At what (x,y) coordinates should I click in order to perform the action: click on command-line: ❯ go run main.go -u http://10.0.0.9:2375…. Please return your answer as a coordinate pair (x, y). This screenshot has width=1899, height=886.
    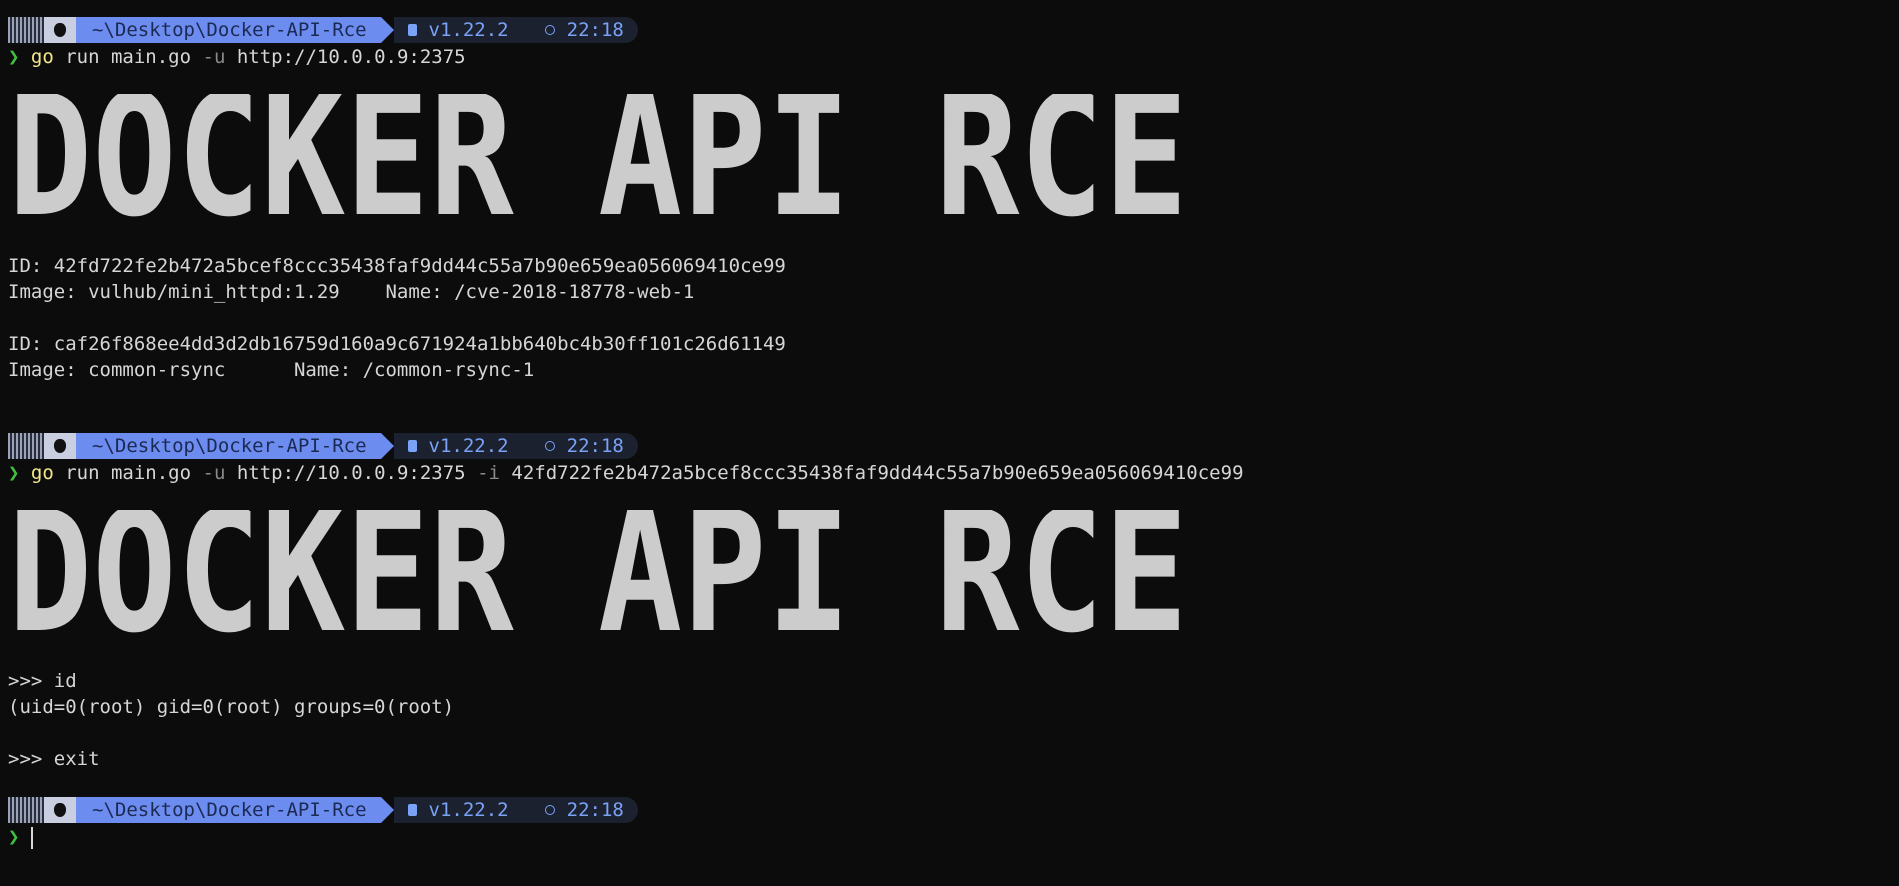
    Looking at the image, I should click on (626, 473).